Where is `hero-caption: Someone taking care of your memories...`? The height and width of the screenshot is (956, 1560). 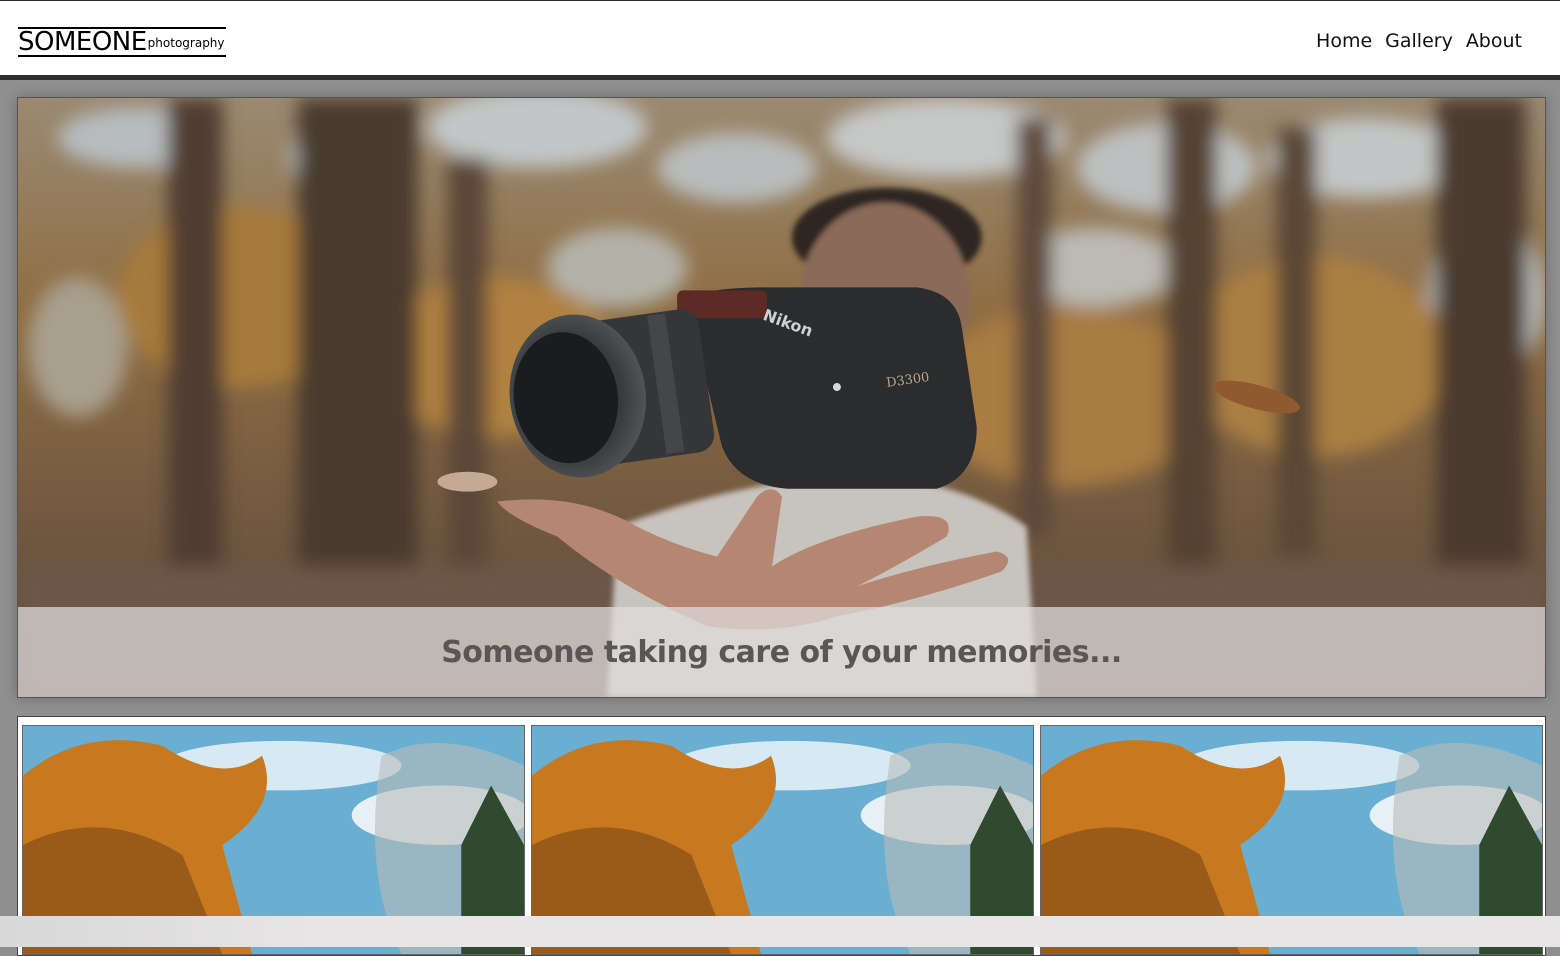 hero-caption: Someone taking care of your memories... is located at coordinates (781, 652).